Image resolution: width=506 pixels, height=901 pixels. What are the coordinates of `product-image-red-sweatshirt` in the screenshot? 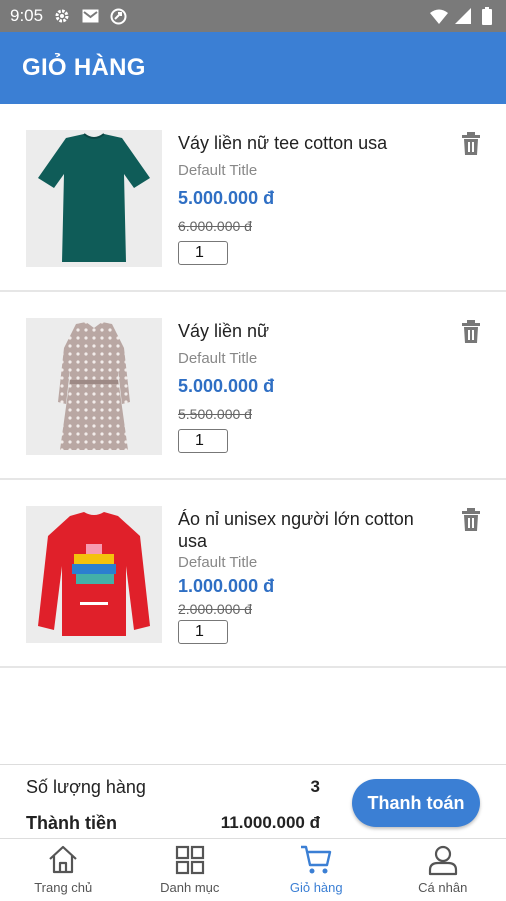 It's located at (94, 574).